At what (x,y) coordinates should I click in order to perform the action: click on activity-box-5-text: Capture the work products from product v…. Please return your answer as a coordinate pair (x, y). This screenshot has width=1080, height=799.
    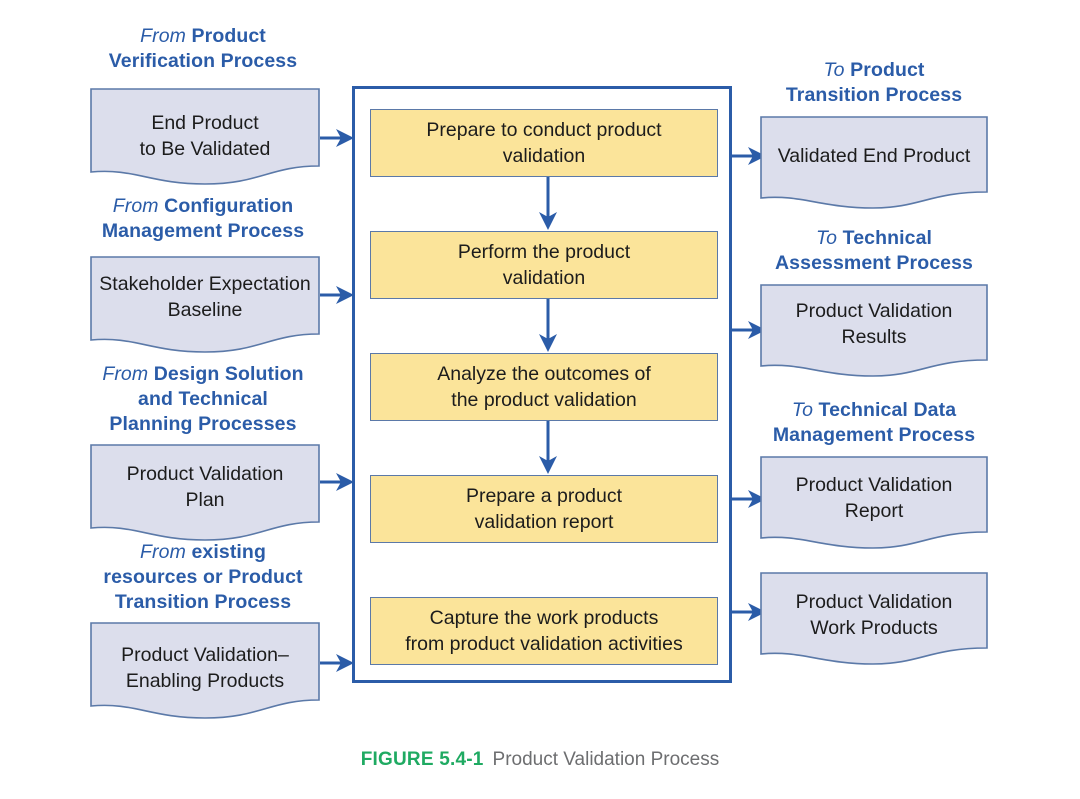
    Looking at the image, I should click on (544, 631).